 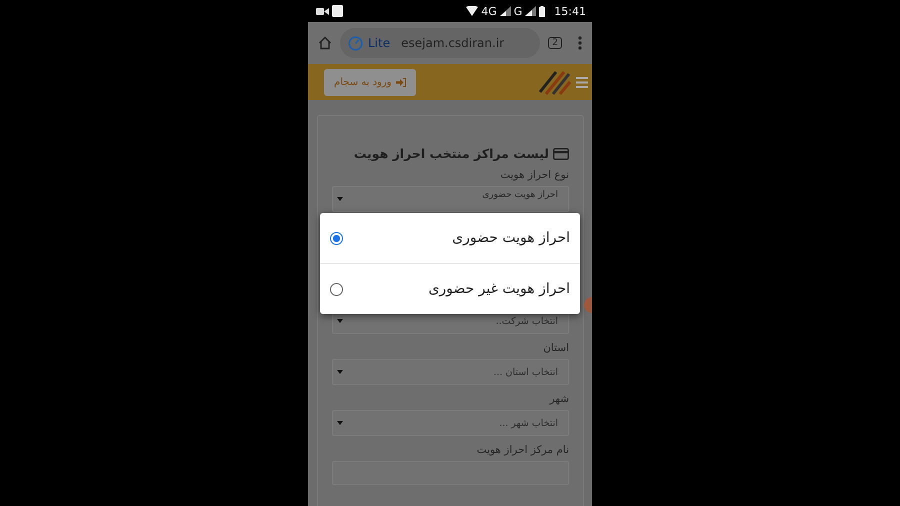 I want to click on address-bar: Lite esejam.csdiran.ir, so click(x=440, y=43).